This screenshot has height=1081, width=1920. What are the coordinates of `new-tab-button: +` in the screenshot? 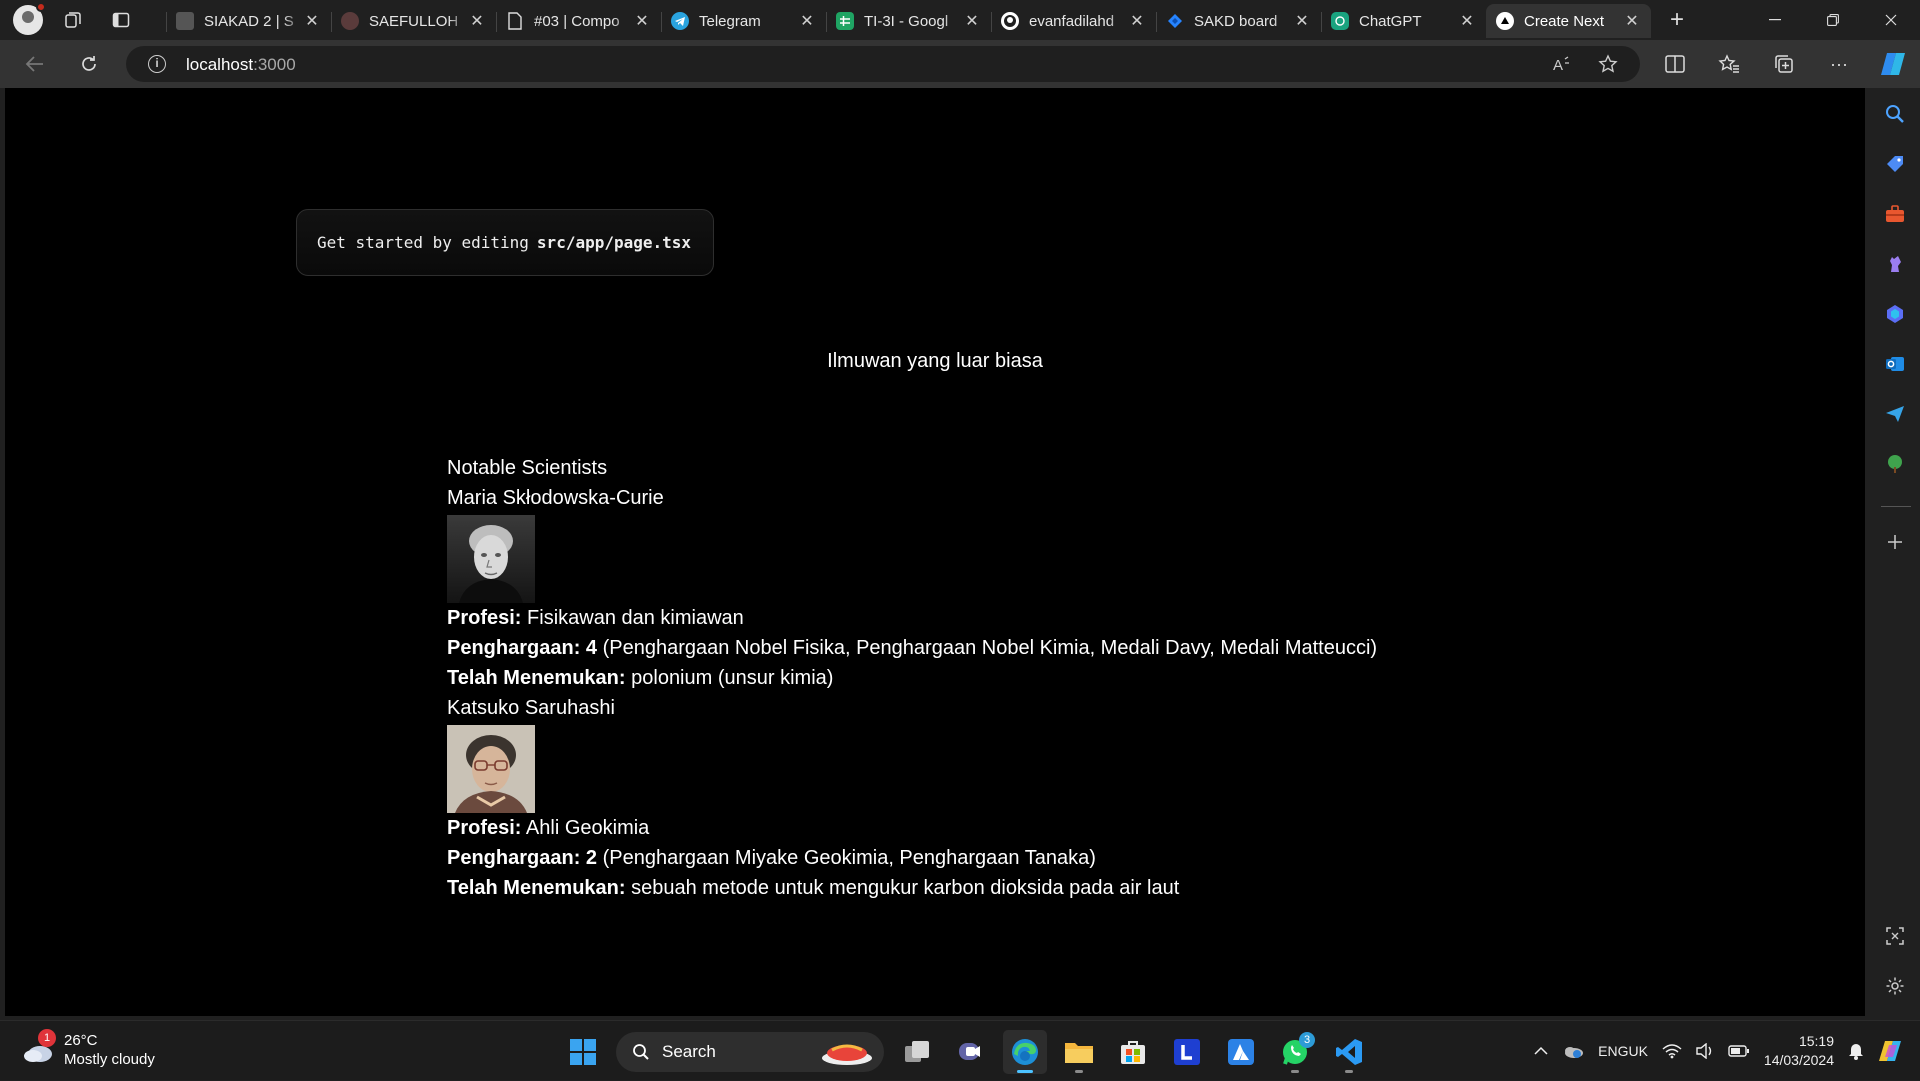 It's located at (1677, 20).